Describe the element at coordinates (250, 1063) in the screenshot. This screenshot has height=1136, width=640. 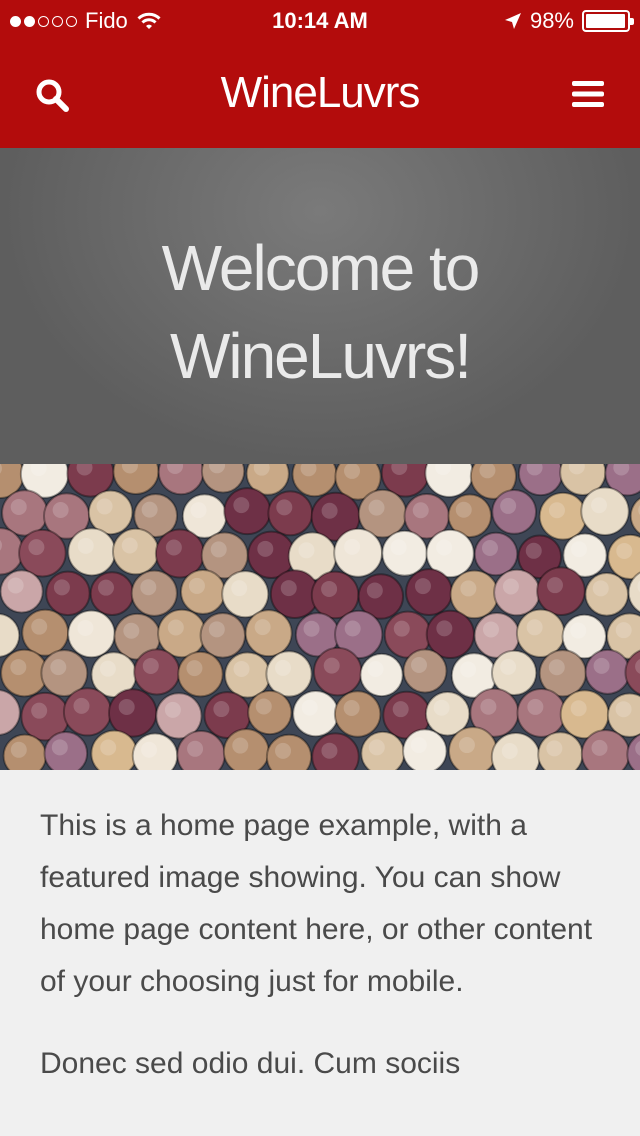
I see `content-paragraph: Donec sed odio dui. Cum sociis` at that location.